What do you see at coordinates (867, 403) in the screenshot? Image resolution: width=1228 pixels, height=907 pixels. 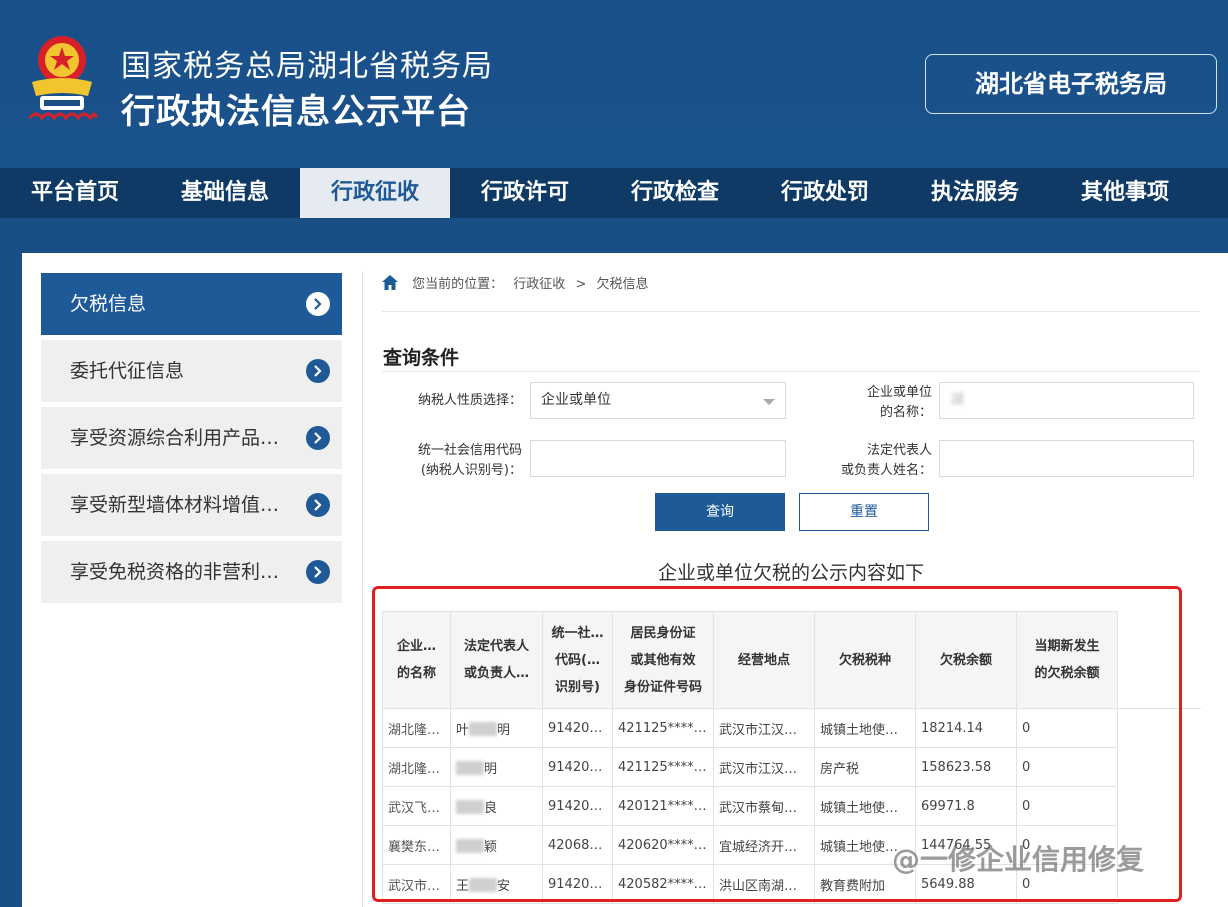 I see `company-name-label: 企业或单位 的名称：` at bounding box center [867, 403].